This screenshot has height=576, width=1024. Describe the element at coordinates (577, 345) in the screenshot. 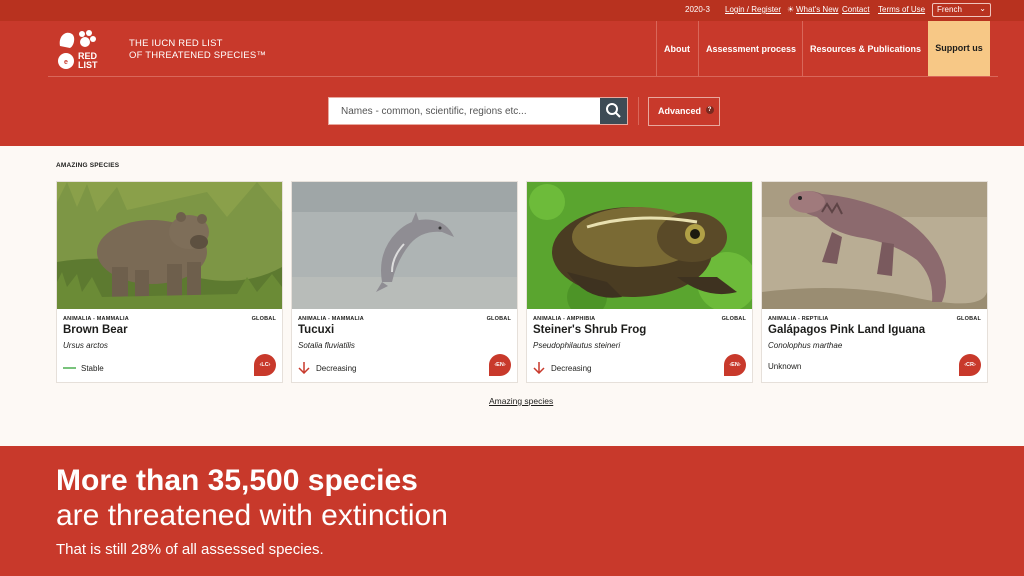

I see `scientific-name: Pseudophilautus steineri` at that location.